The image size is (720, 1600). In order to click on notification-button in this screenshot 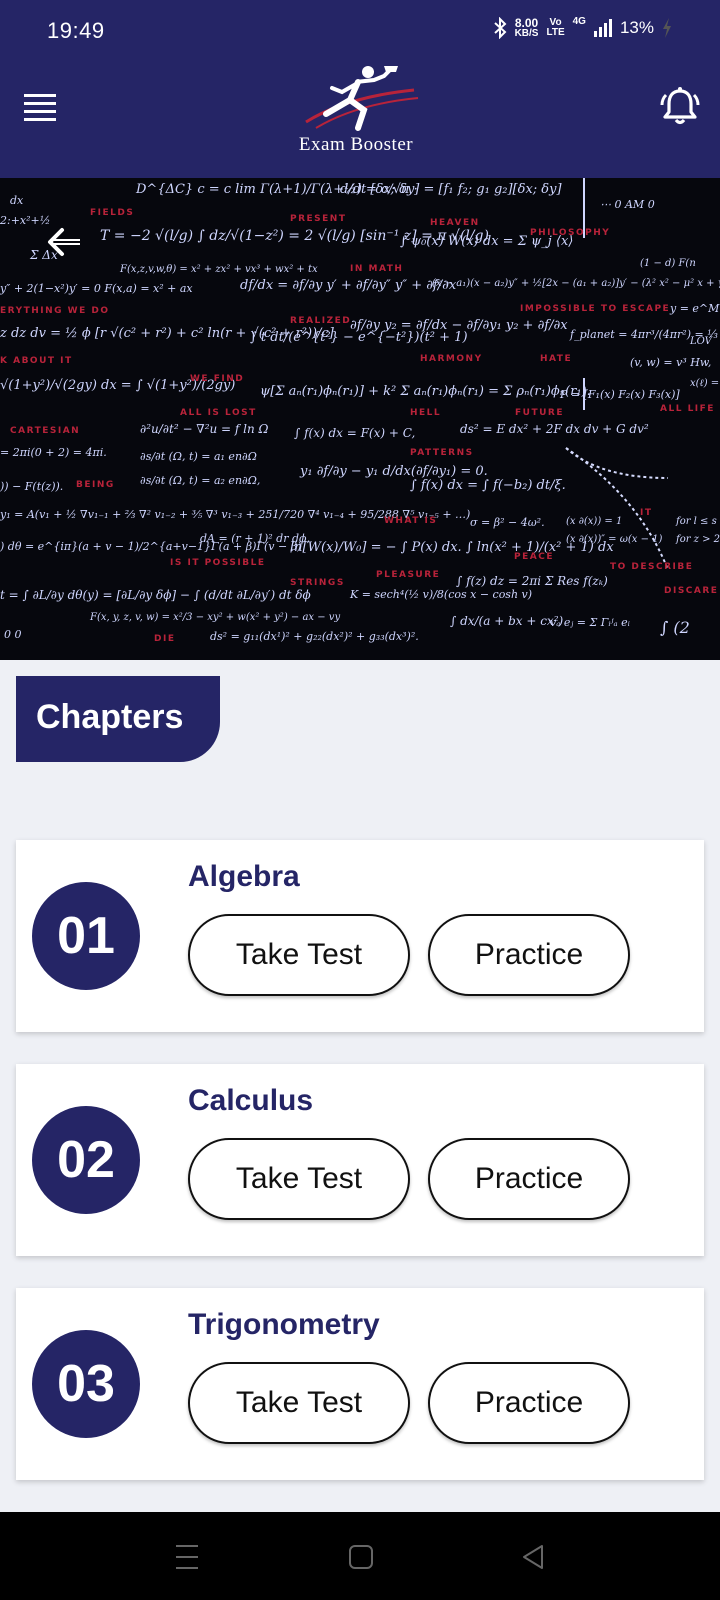, I will do `click(680, 107)`.